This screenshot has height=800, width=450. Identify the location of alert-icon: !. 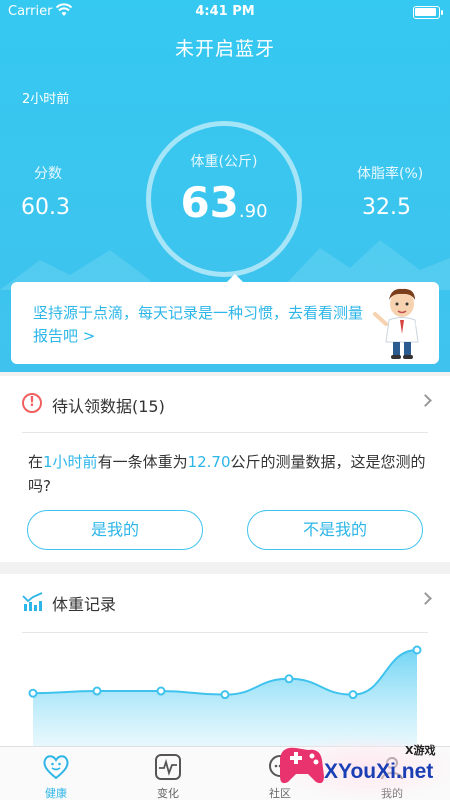
(32, 403).